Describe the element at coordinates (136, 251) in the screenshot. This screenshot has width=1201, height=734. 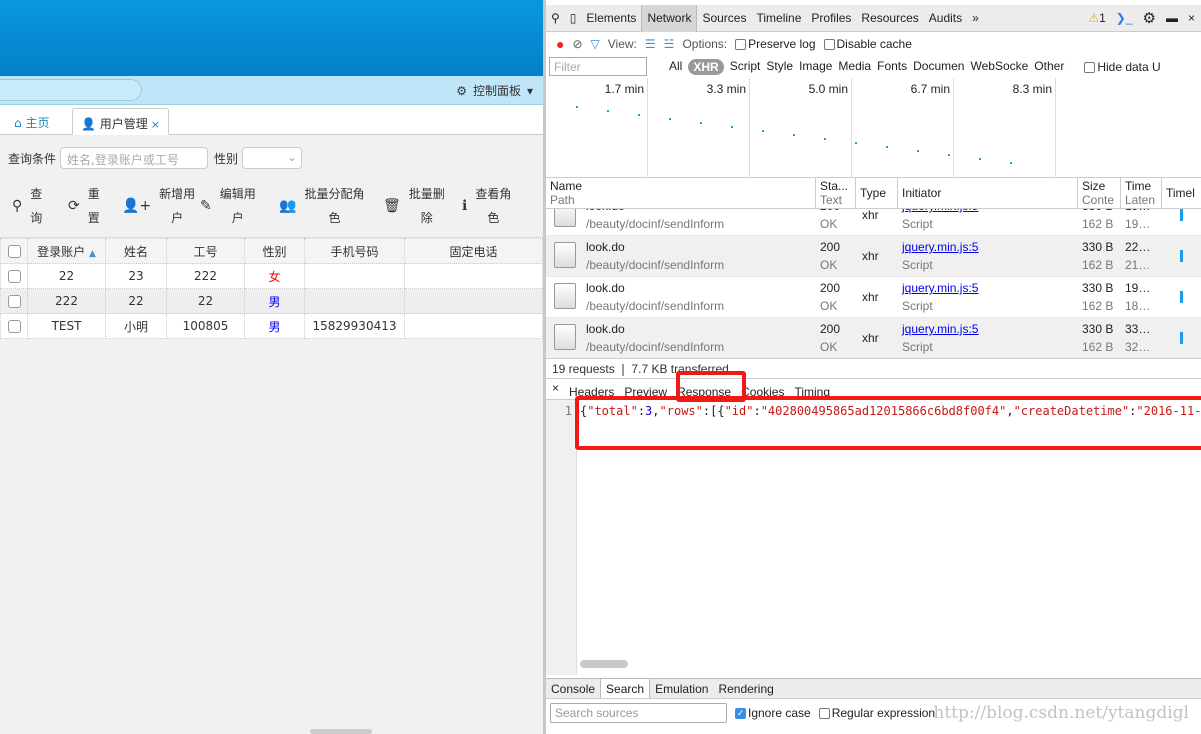
I see `col-name: 姓名` at that location.